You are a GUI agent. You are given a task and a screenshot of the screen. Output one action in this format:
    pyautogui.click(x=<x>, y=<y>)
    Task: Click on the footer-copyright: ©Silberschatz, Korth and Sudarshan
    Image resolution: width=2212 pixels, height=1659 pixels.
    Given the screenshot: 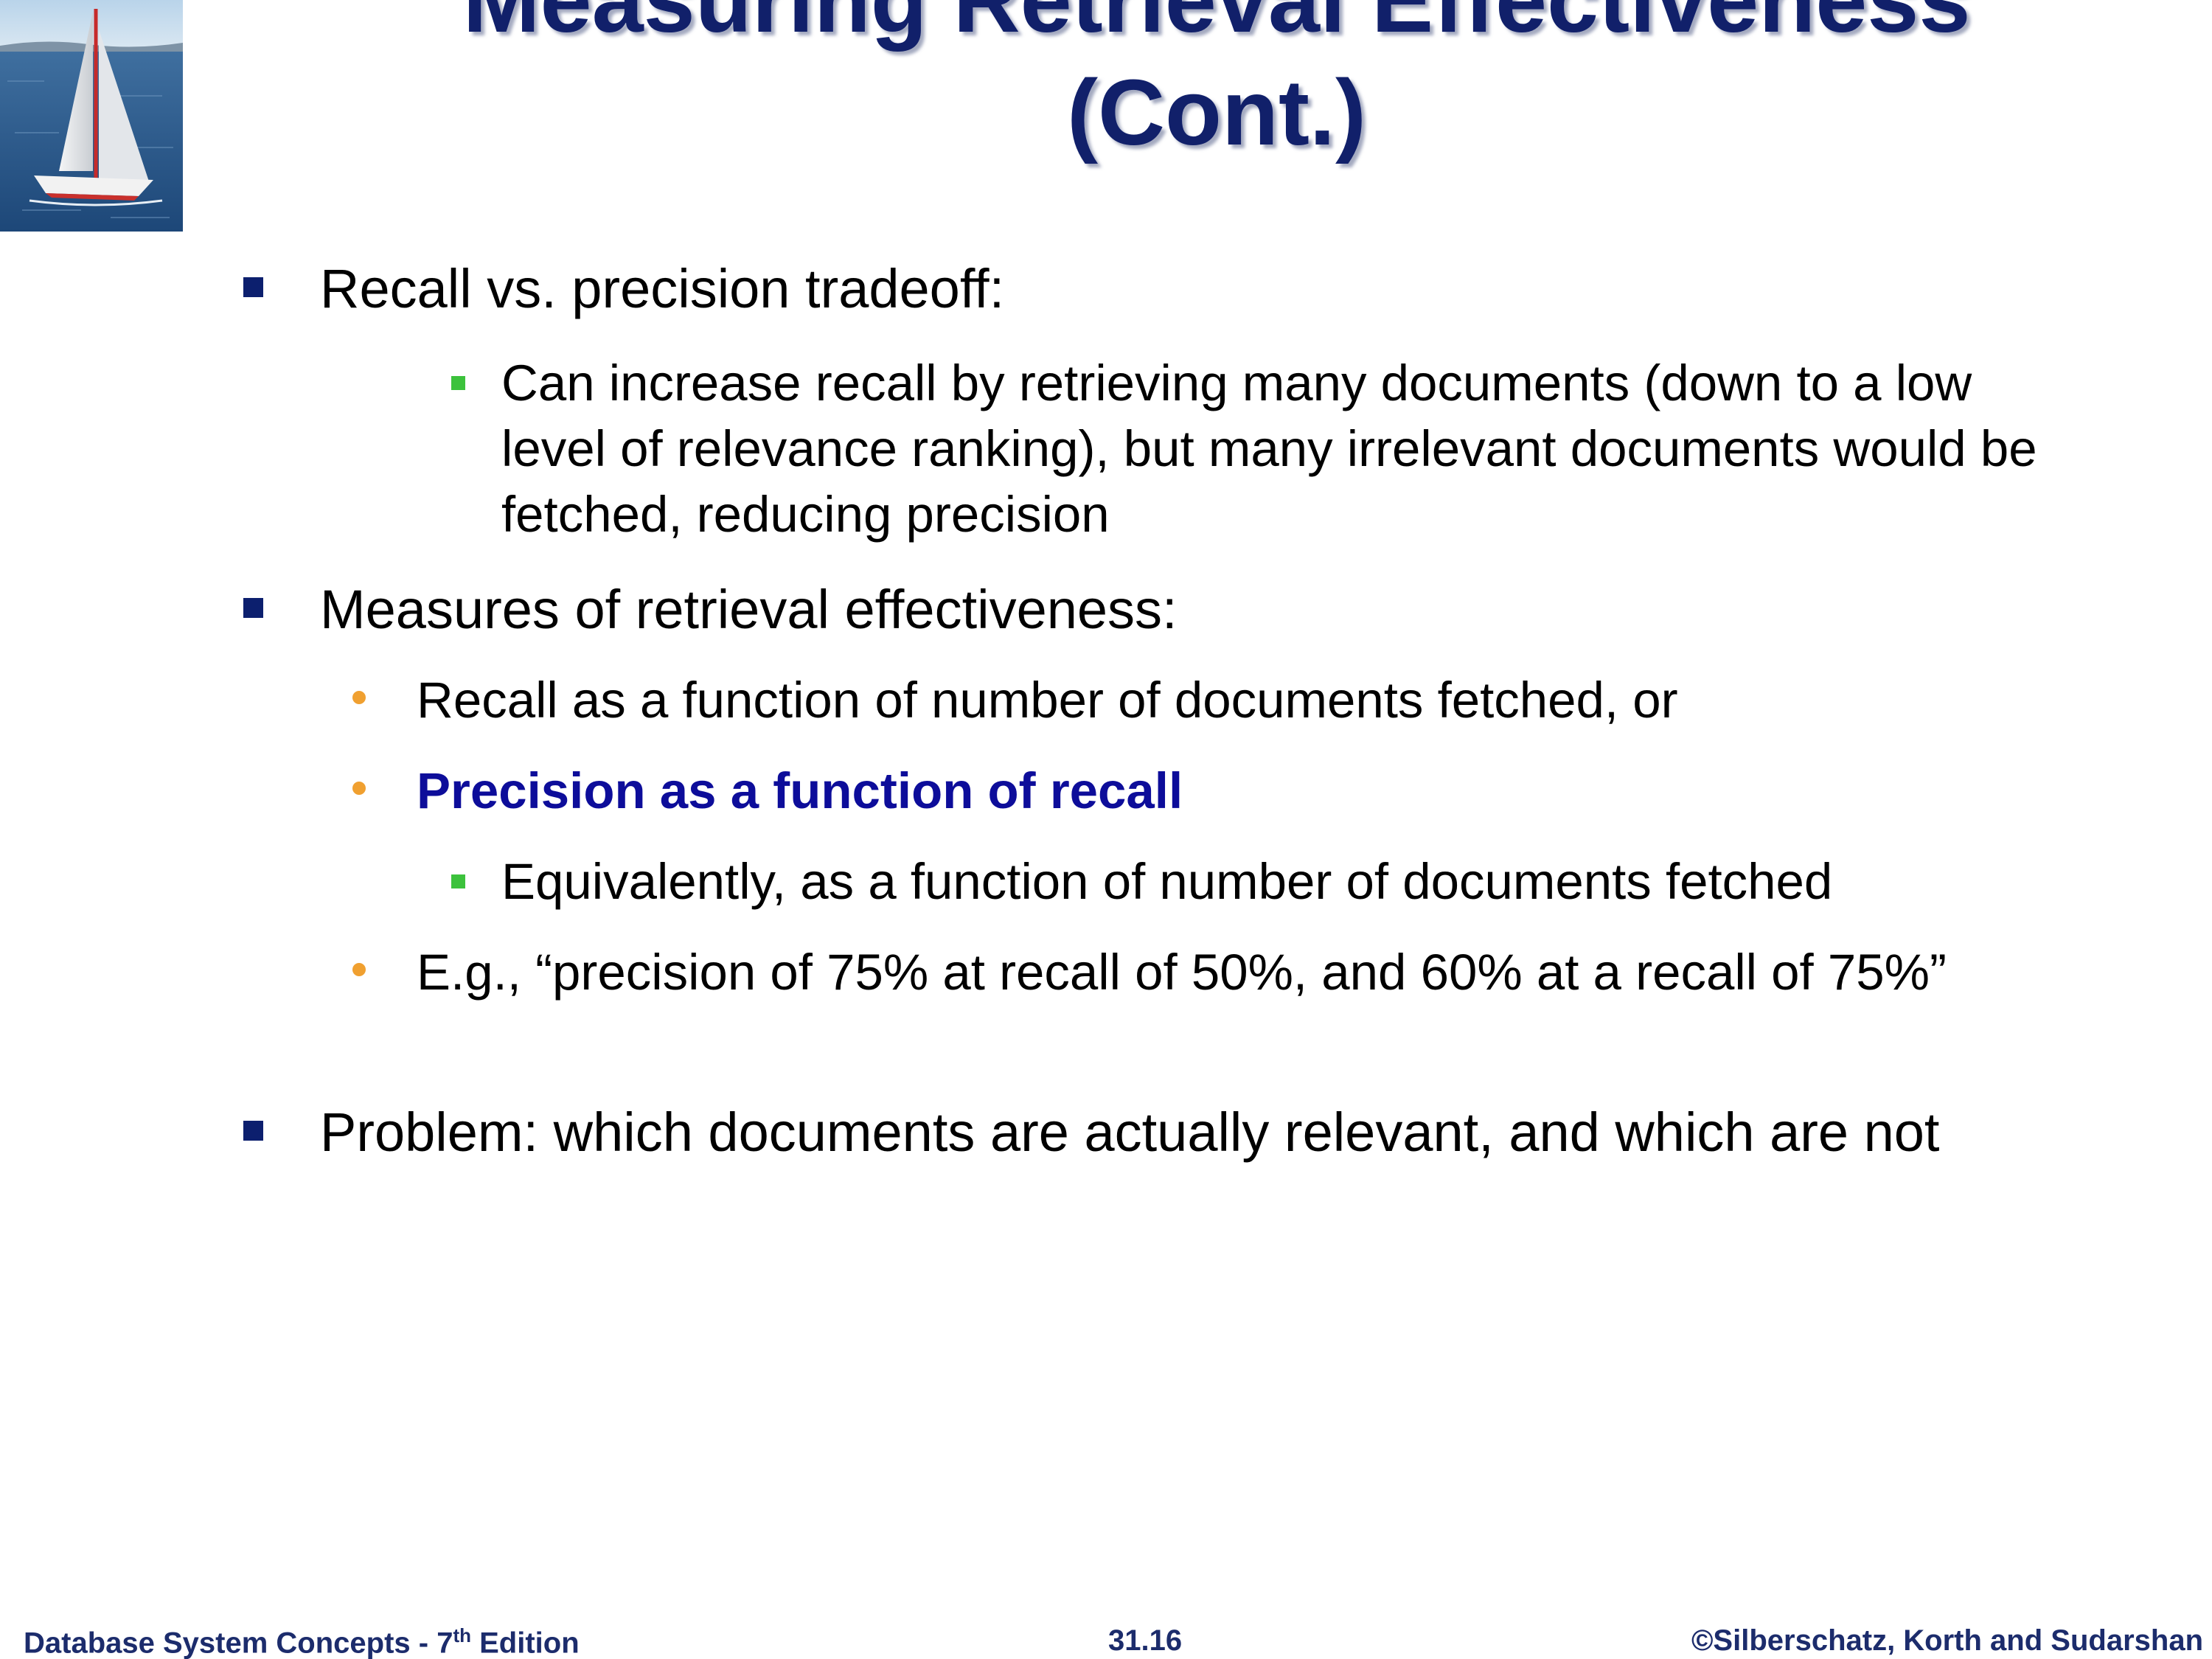 What is the action you would take?
    pyautogui.click(x=1947, y=1640)
    